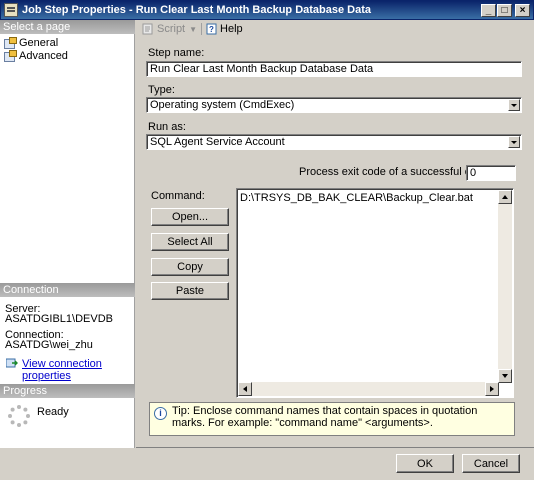  I want to click on progress-header: Progress, so click(67, 391).